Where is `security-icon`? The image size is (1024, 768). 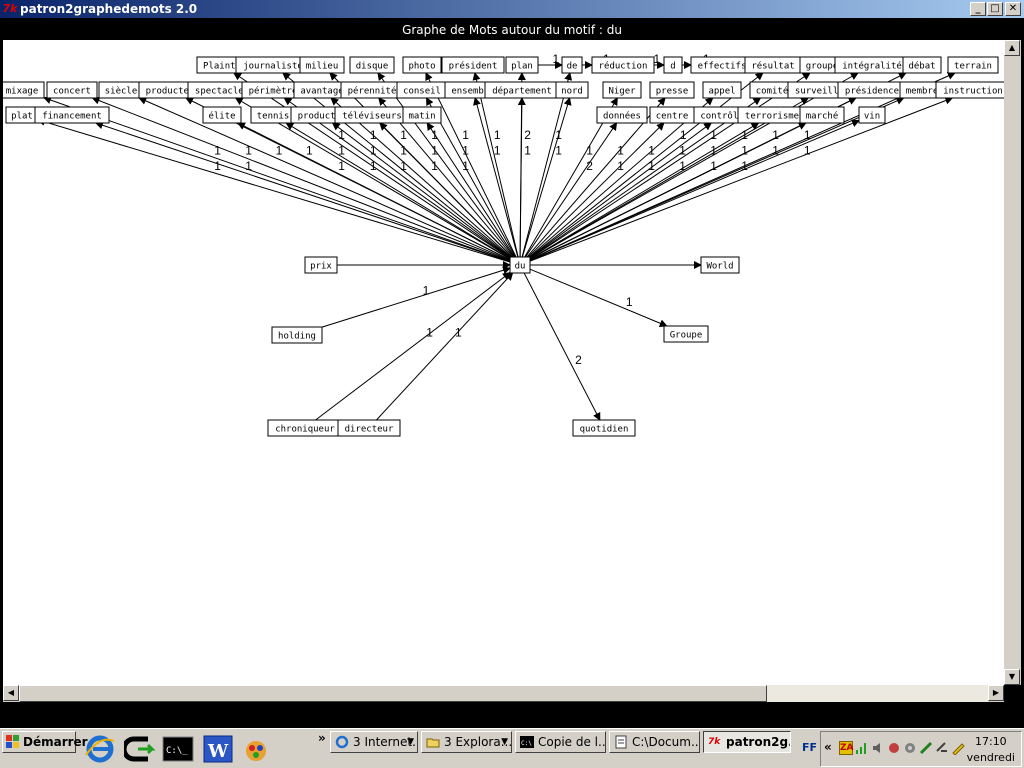
security-icon is located at coordinates (910, 748).